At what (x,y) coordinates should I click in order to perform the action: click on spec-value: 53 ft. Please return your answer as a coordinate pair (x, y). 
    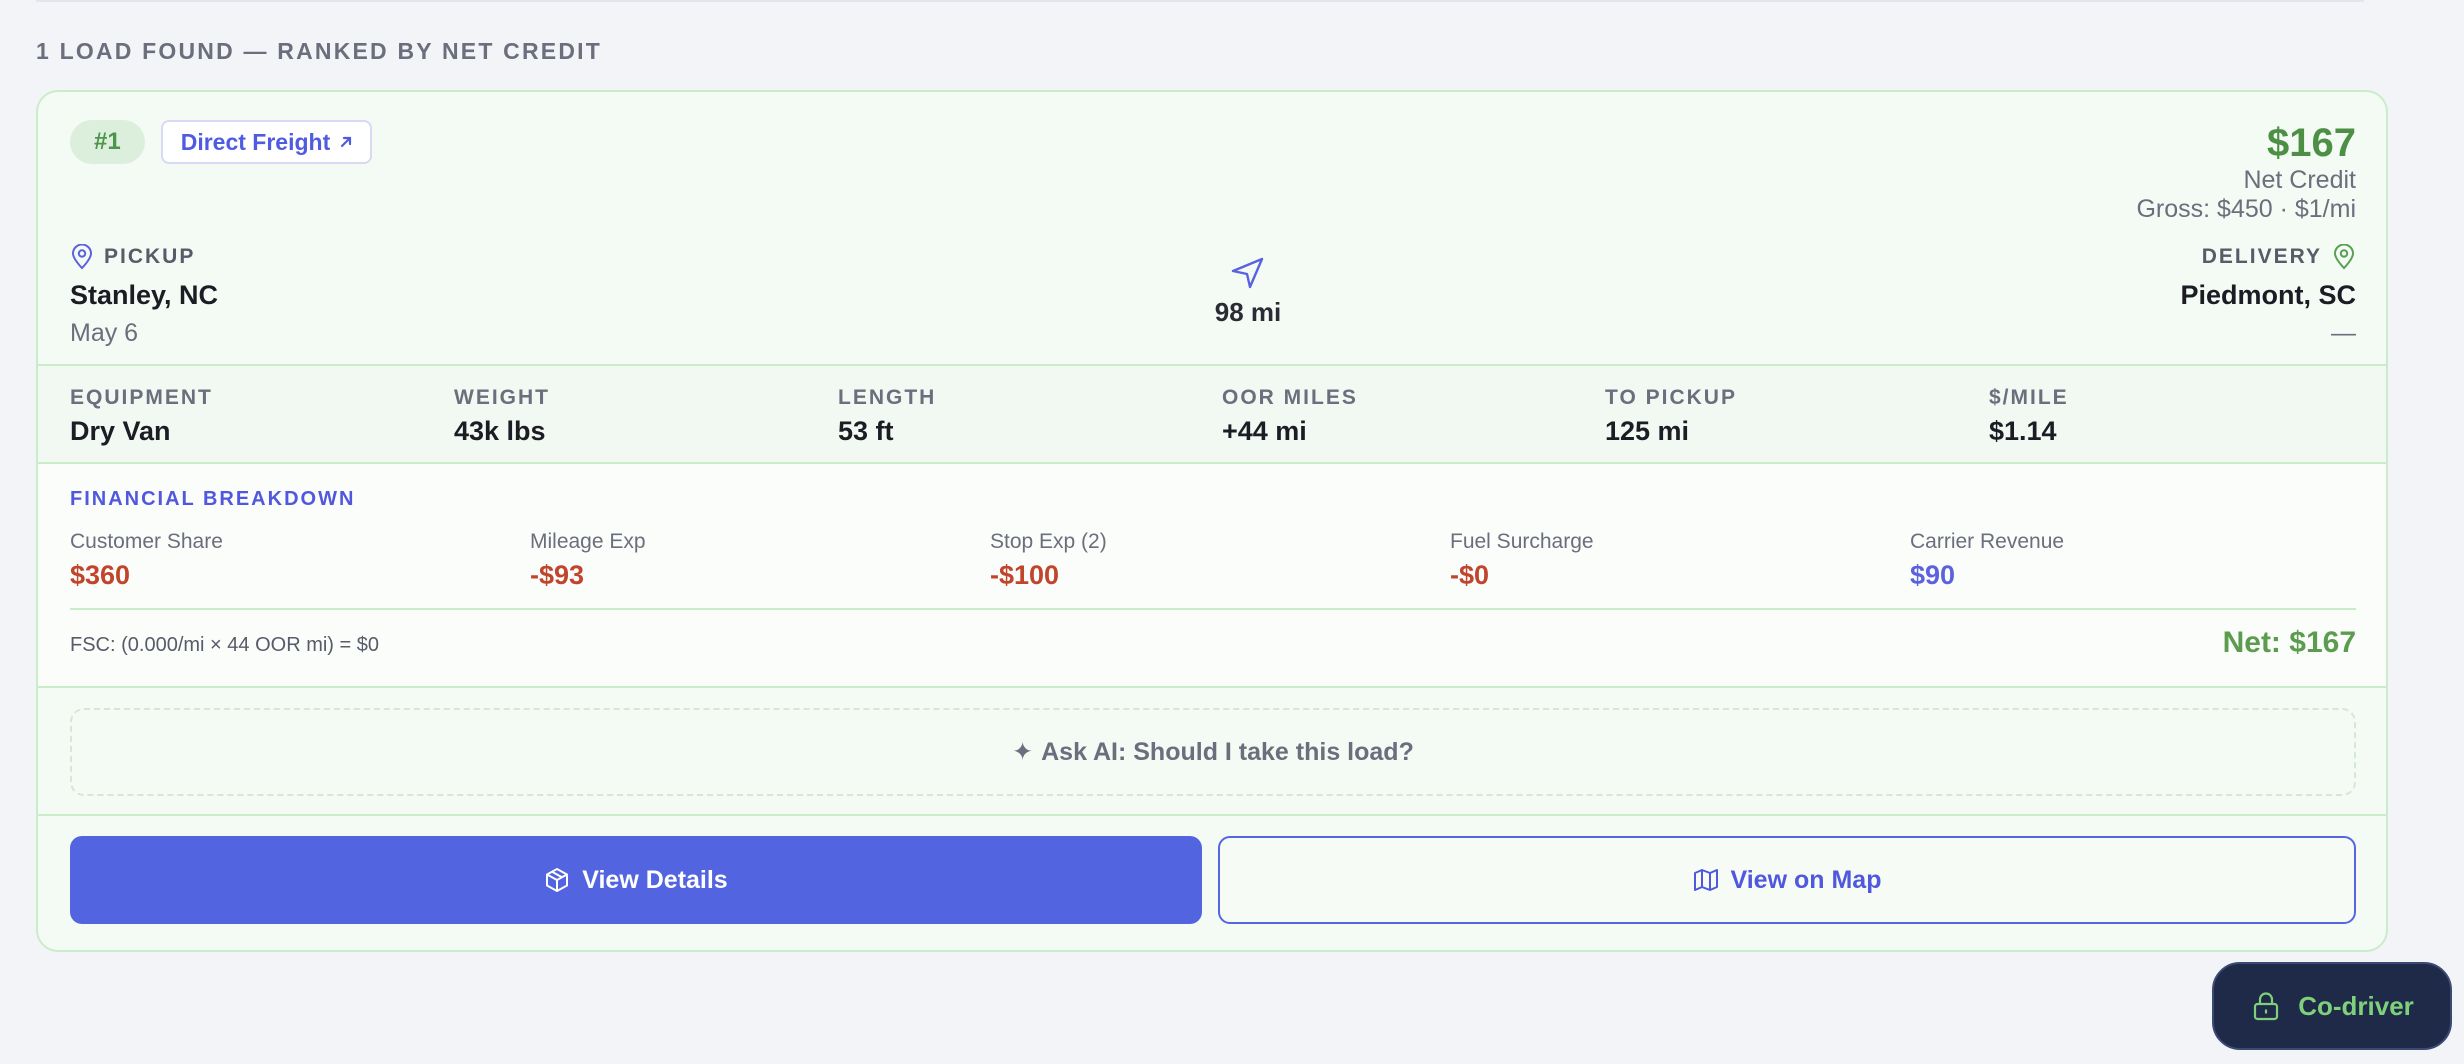
    Looking at the image, I should click on (866, 431).